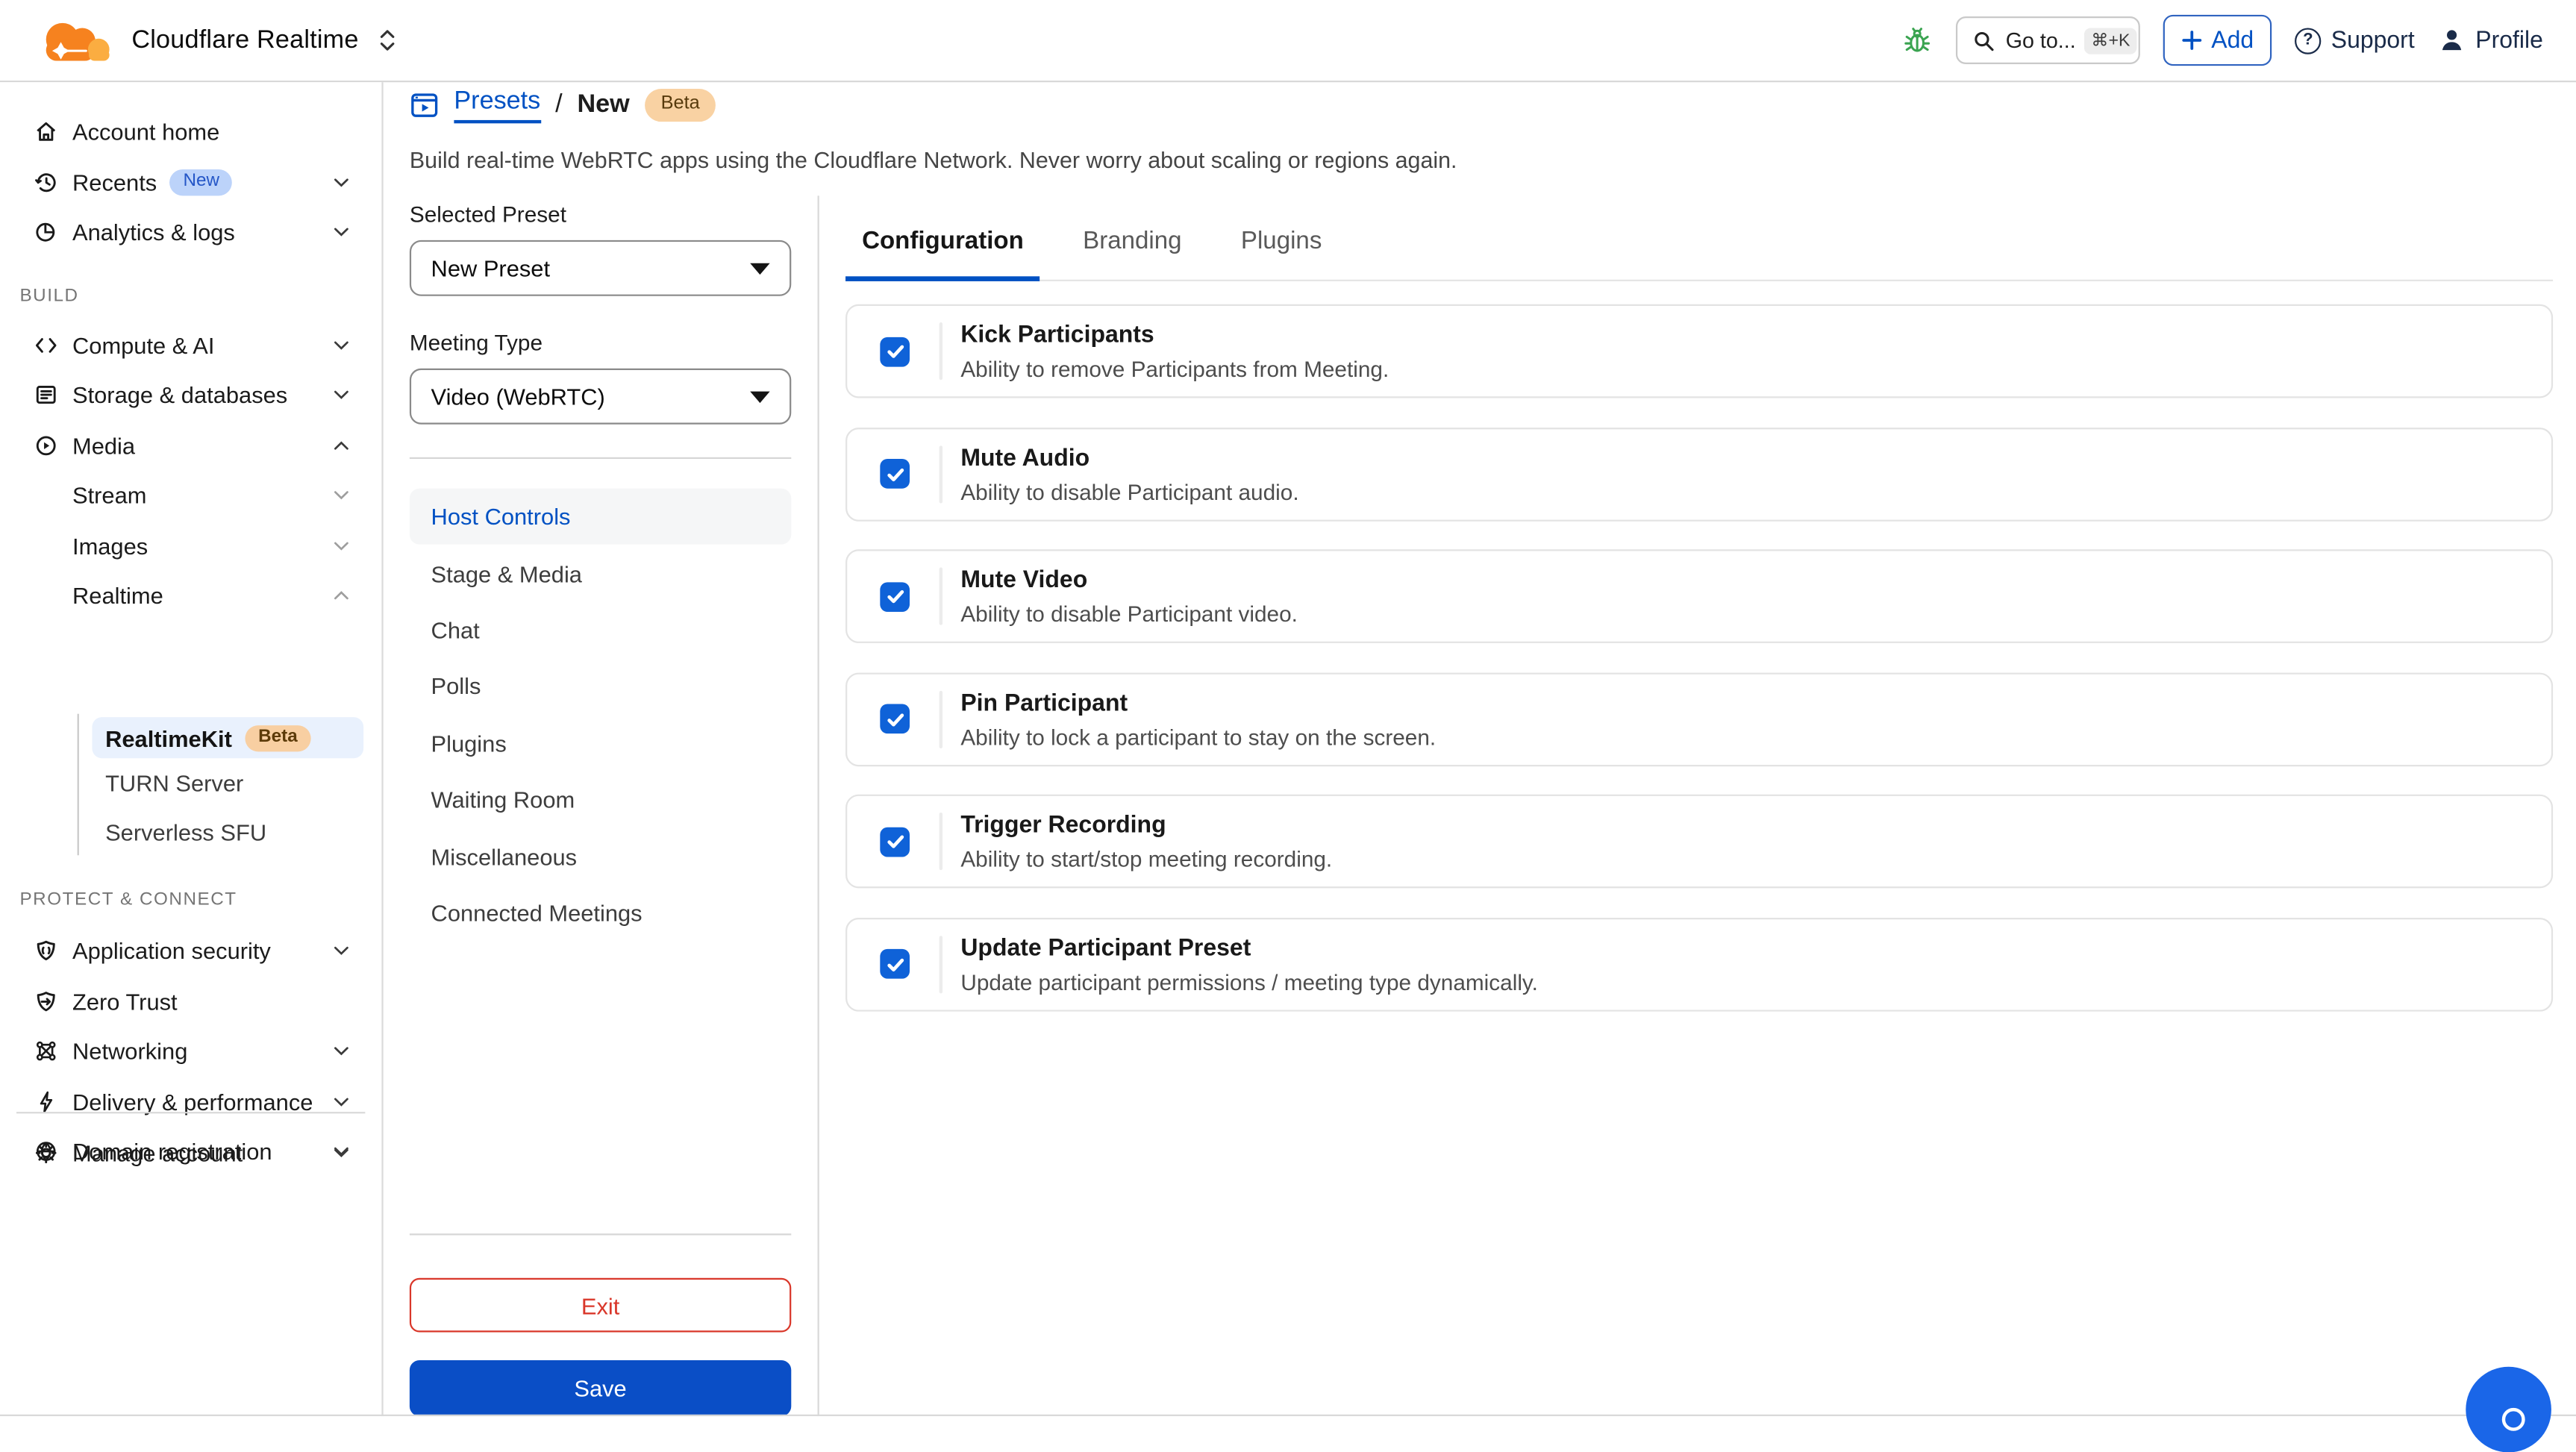 The width and height of the screenshot is (2576, 1452). What do you see at coordinates (600, 629) in the screenshot?
I see `menu-item-chat: Chat` at bounding box center [600, 629].